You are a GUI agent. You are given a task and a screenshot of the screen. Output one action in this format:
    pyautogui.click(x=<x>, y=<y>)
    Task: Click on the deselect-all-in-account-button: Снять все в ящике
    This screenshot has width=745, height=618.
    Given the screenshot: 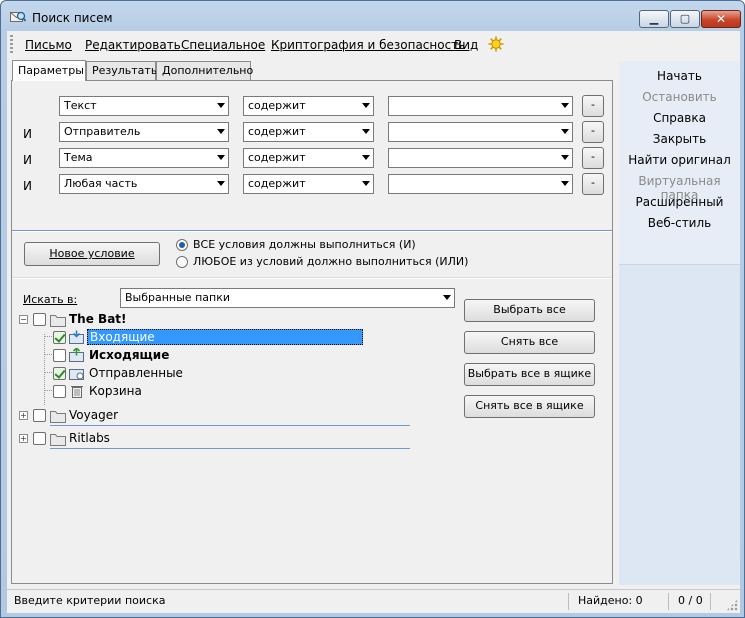 What is the action you would take?
    pyautogui.click(x=529, y=406)
    